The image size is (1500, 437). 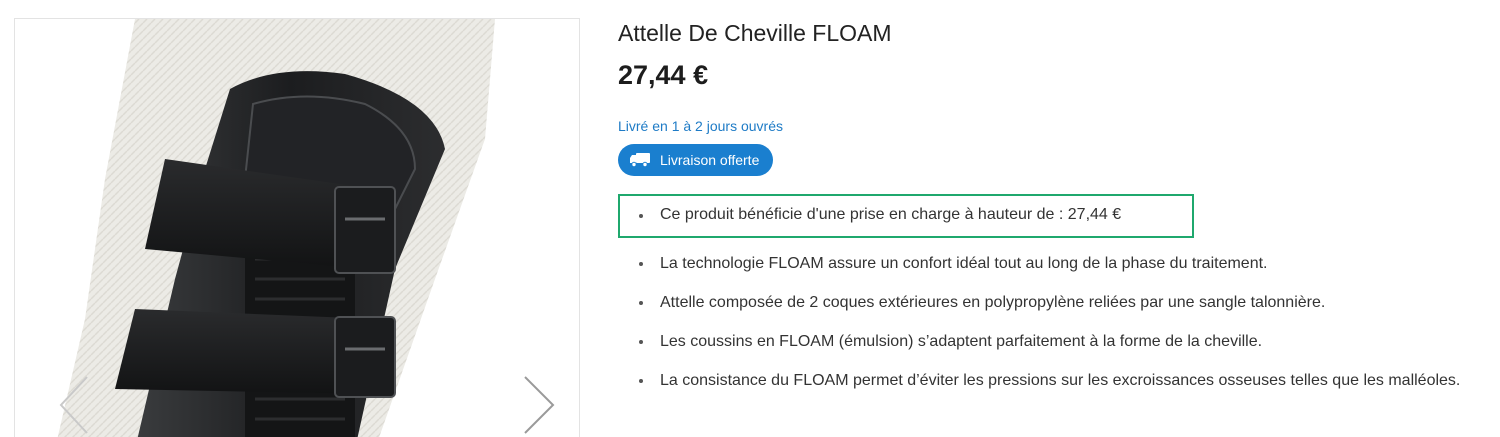 What do you see at coordinates (74, 406) in the screenshot?
I see `chevron-left-icon` at bounding box center [74, 406].